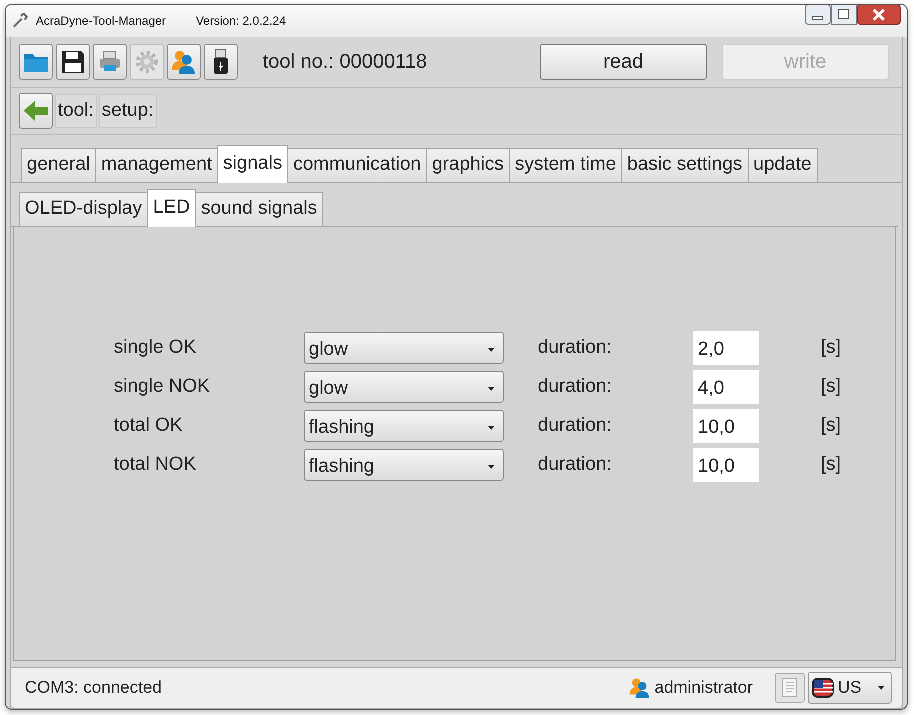  I want to click on back-arrow-icon, so click(36, 111).